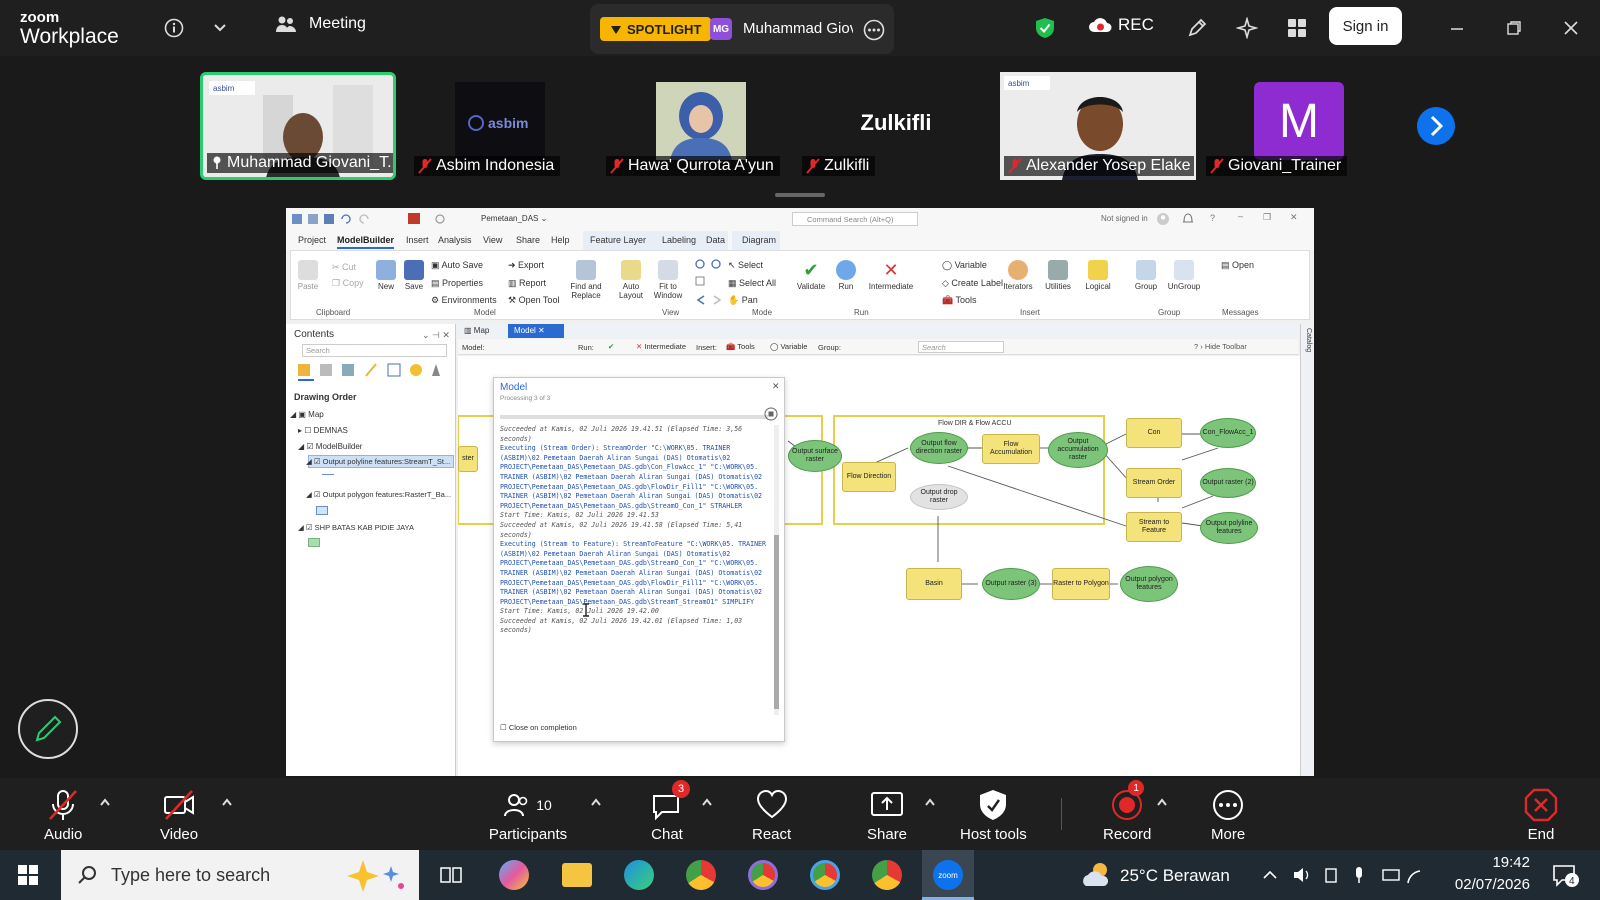  I want to click on tab-model-view: Model ✕, so click(536, 331).